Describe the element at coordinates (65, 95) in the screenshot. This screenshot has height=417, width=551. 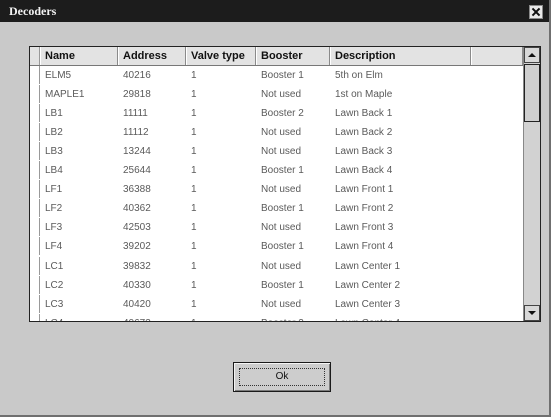
I see `cell-name: MAPLE1` at that location.